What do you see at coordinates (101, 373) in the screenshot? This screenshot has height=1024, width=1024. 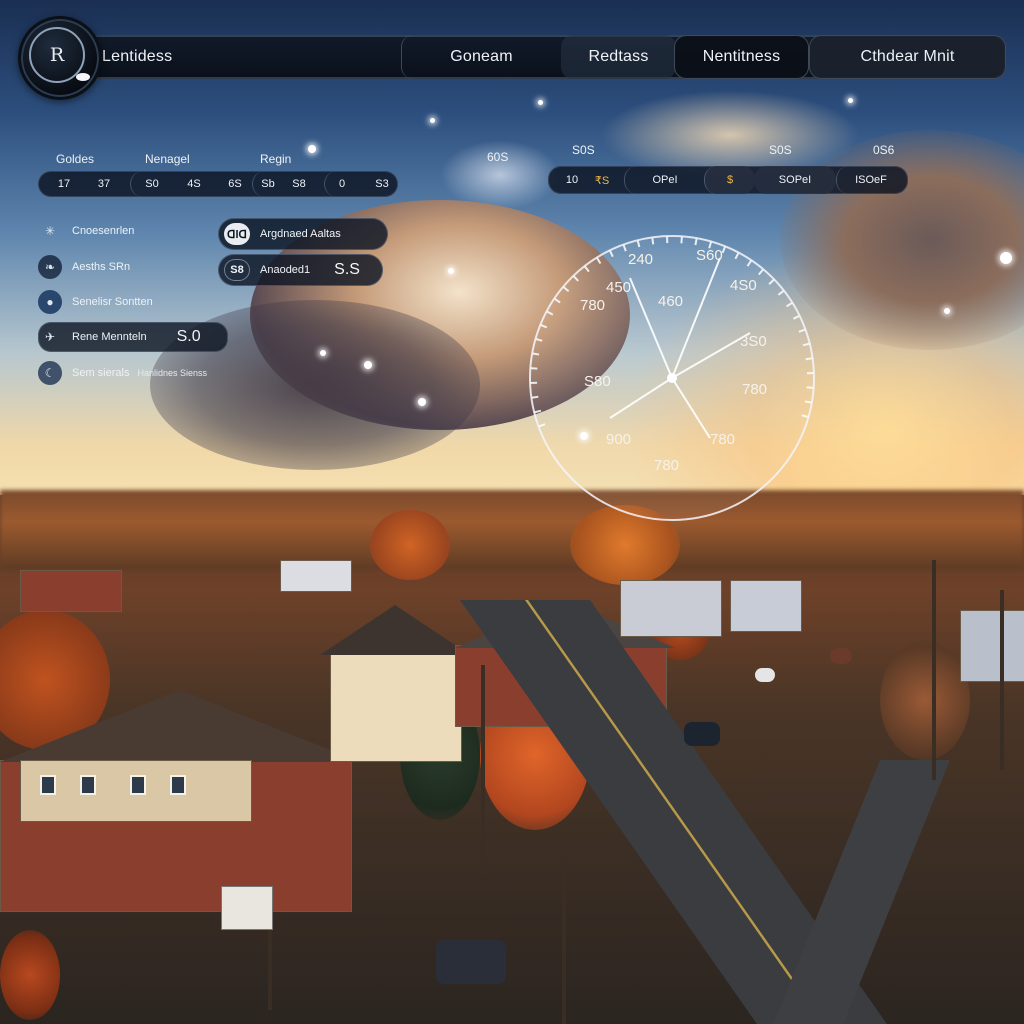 I see `sidebar-item-label: Sem sierals` at bounding box center [101, 373].